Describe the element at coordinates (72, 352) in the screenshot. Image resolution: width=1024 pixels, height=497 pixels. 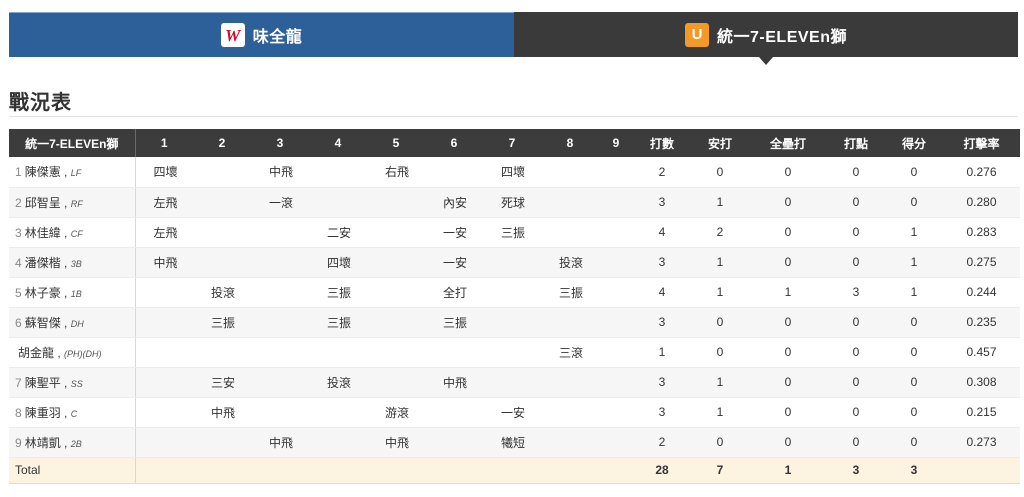
I see `player-cell: 胡金龍 , (PH)(DH)` at that location.